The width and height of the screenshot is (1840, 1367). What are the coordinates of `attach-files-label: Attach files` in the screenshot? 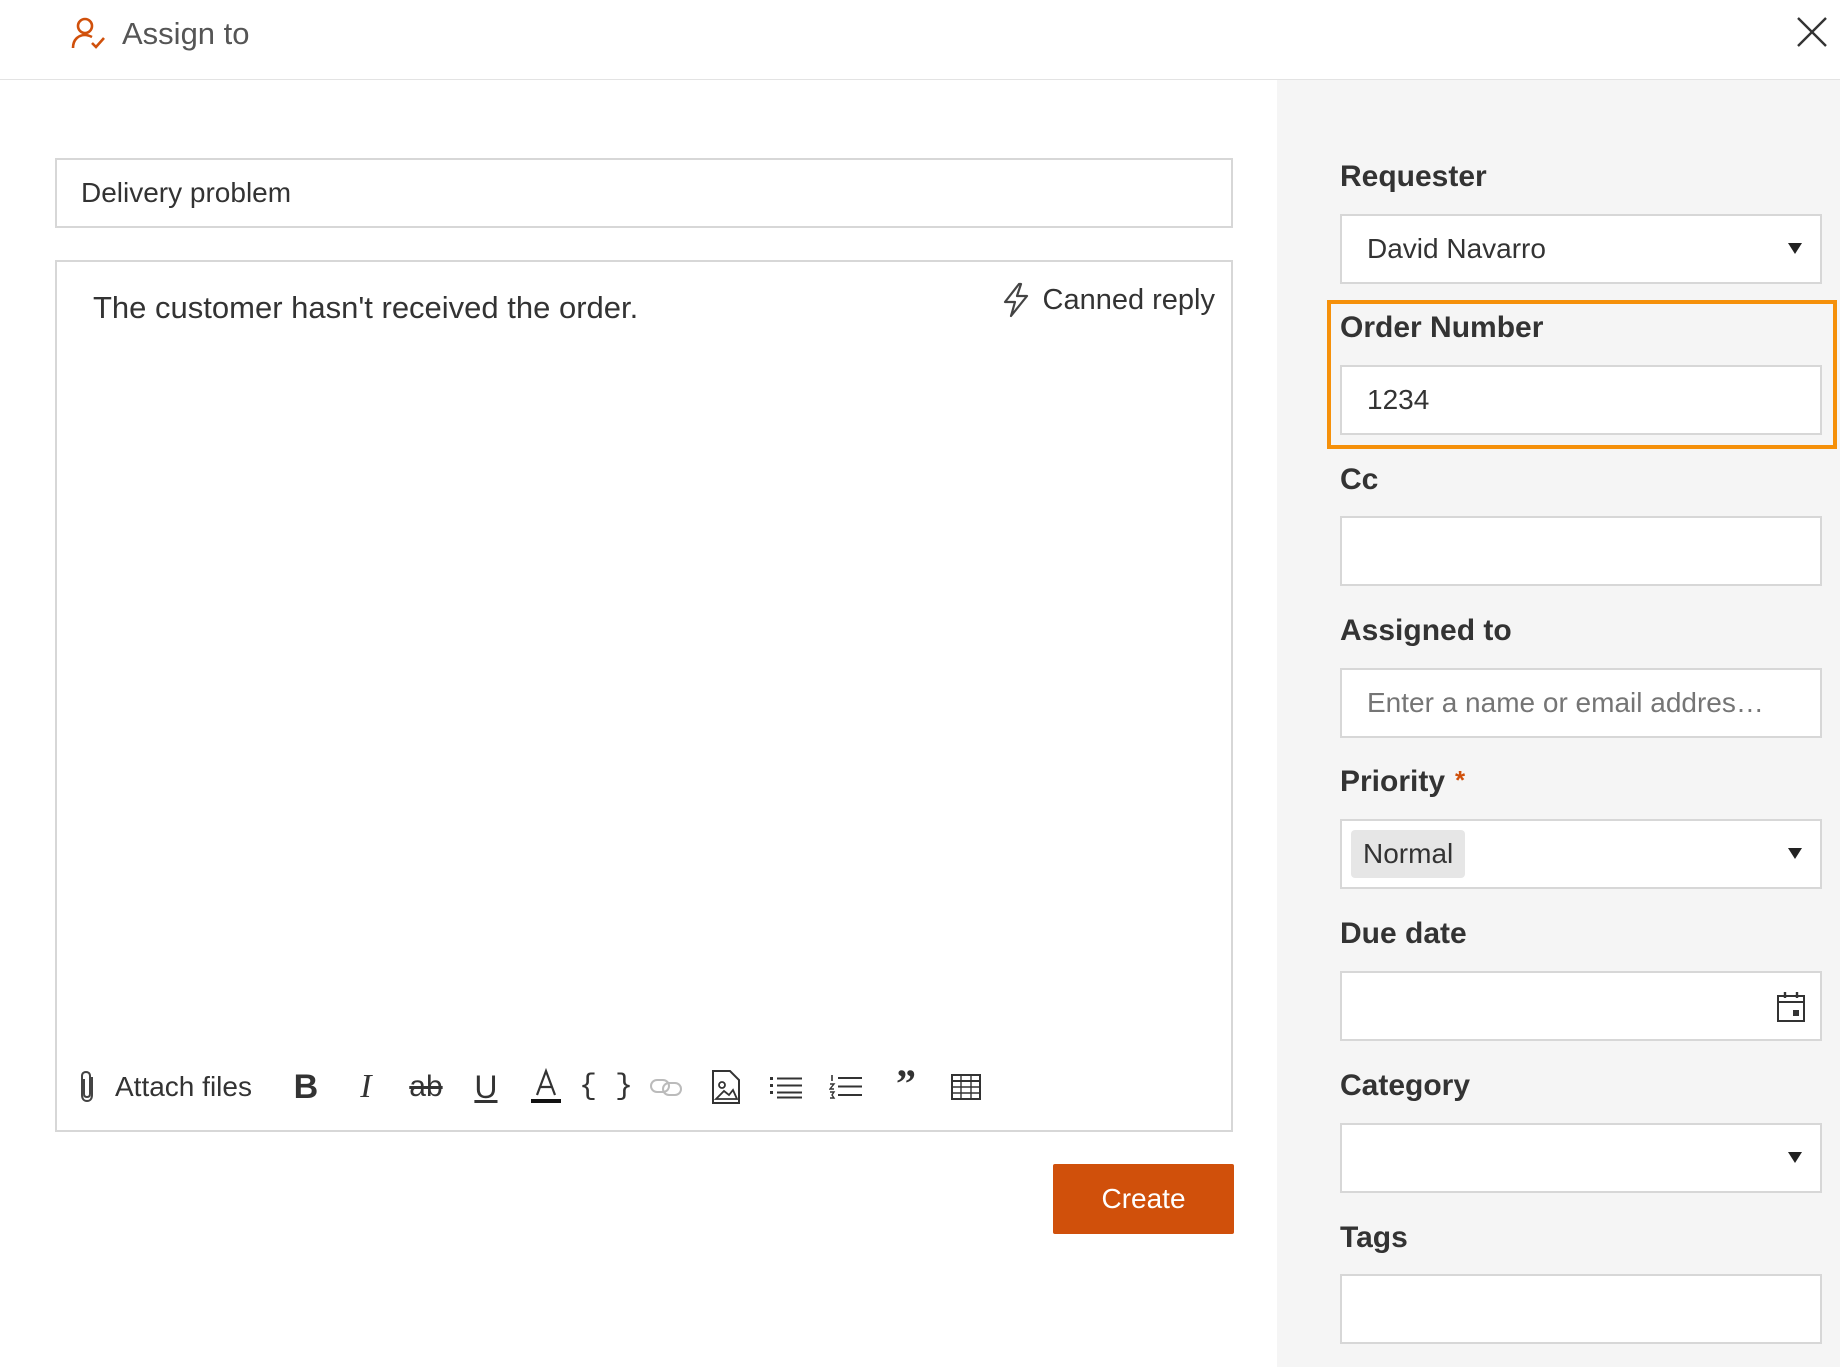 It's located at (183, 1086).